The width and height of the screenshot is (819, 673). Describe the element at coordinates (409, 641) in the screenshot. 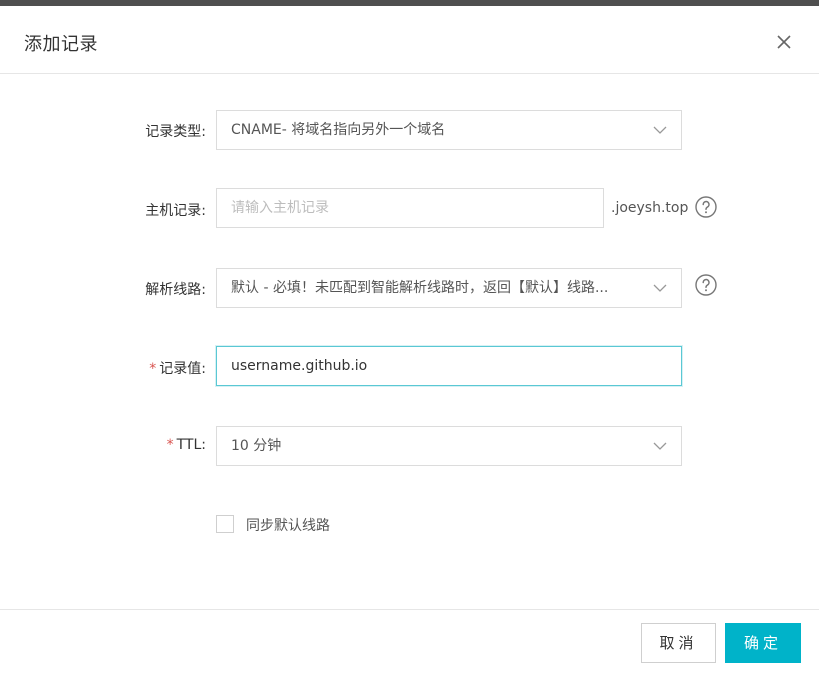

I see `dialog-footer: 取消 确定` at that location.